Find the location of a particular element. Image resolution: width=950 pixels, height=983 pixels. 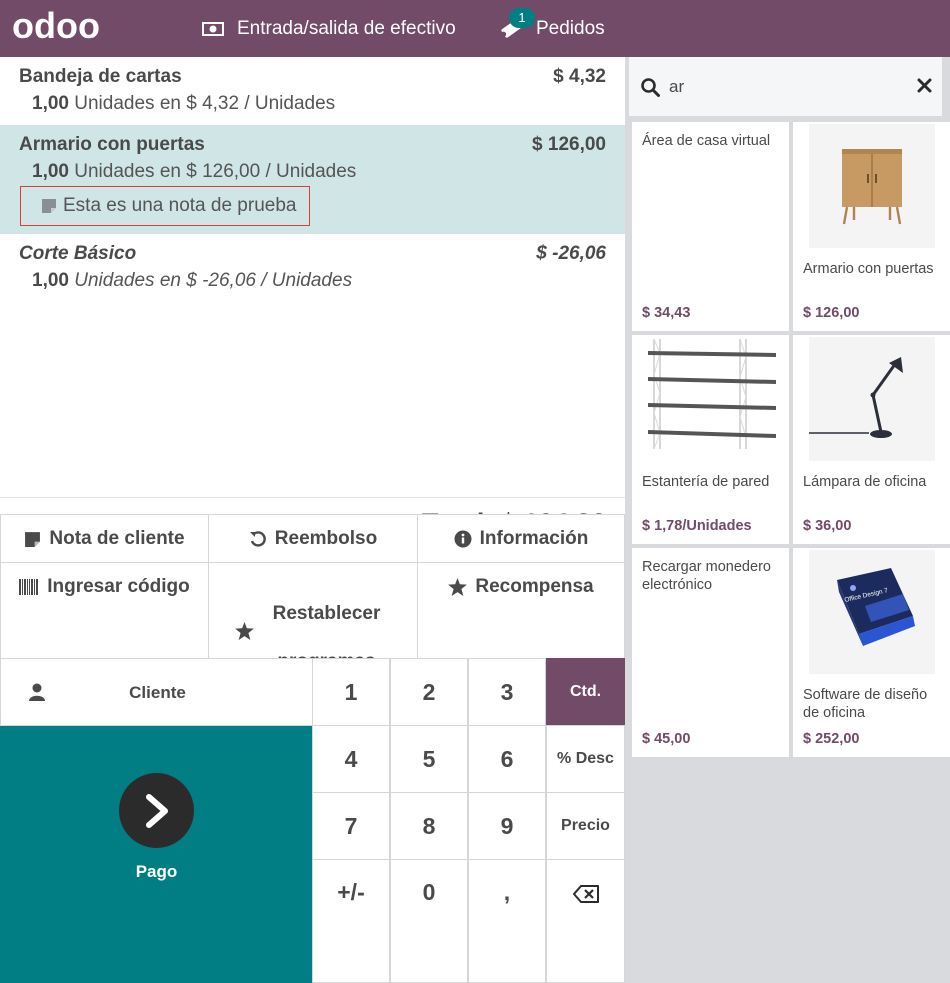

order-line-price: $ 126,00 is located at coordinates (569, 144).